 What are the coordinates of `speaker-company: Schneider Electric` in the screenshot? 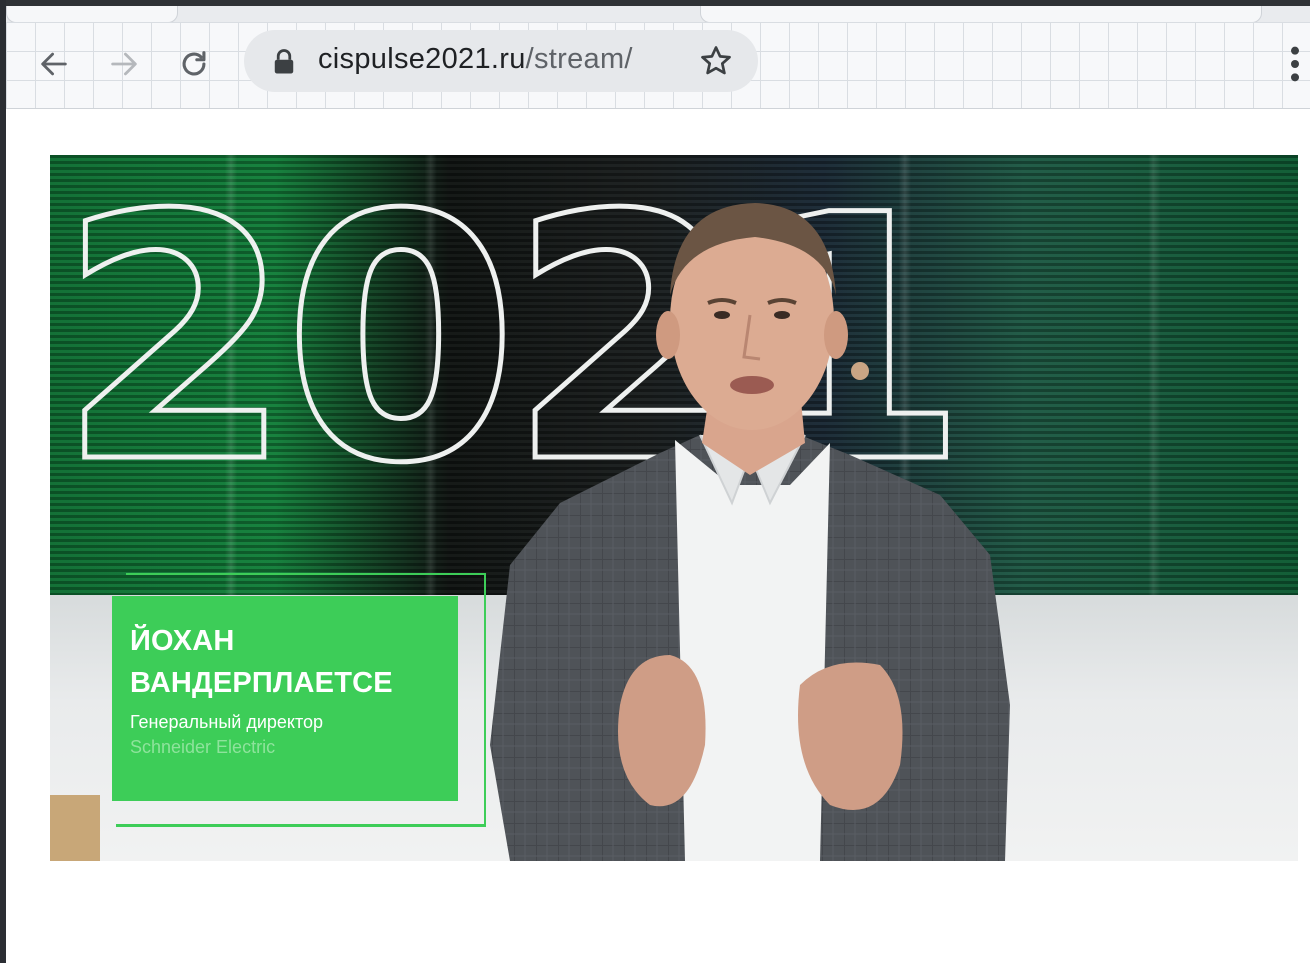 It's located at (203, 747).